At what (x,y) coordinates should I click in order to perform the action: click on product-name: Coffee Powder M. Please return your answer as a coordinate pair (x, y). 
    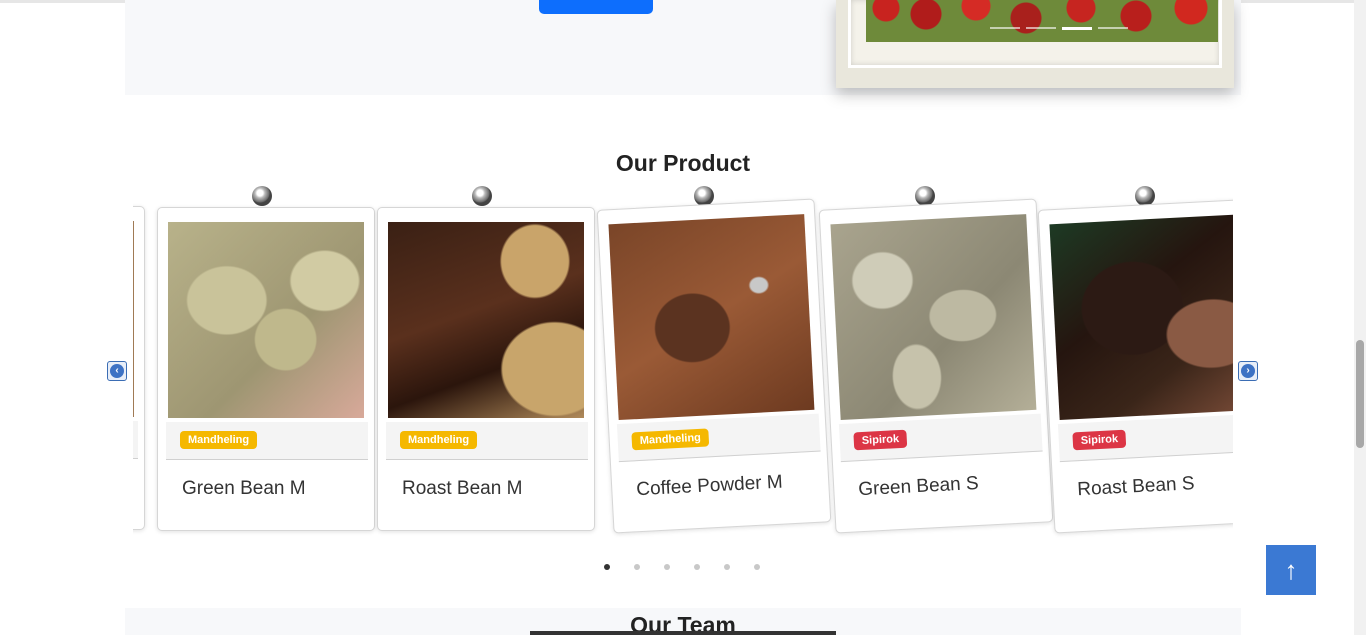
    Looking at the image, I should click on (709, 487).